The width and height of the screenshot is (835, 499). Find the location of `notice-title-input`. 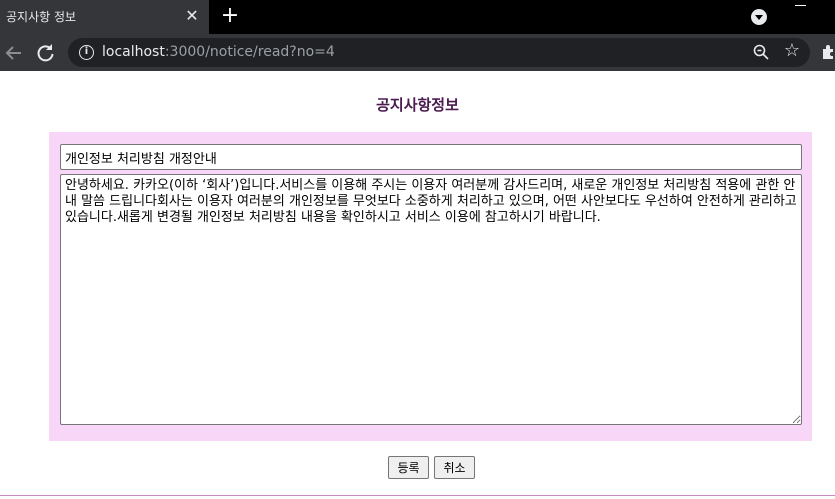

notice-title-input is located at coordinates (431, 157).